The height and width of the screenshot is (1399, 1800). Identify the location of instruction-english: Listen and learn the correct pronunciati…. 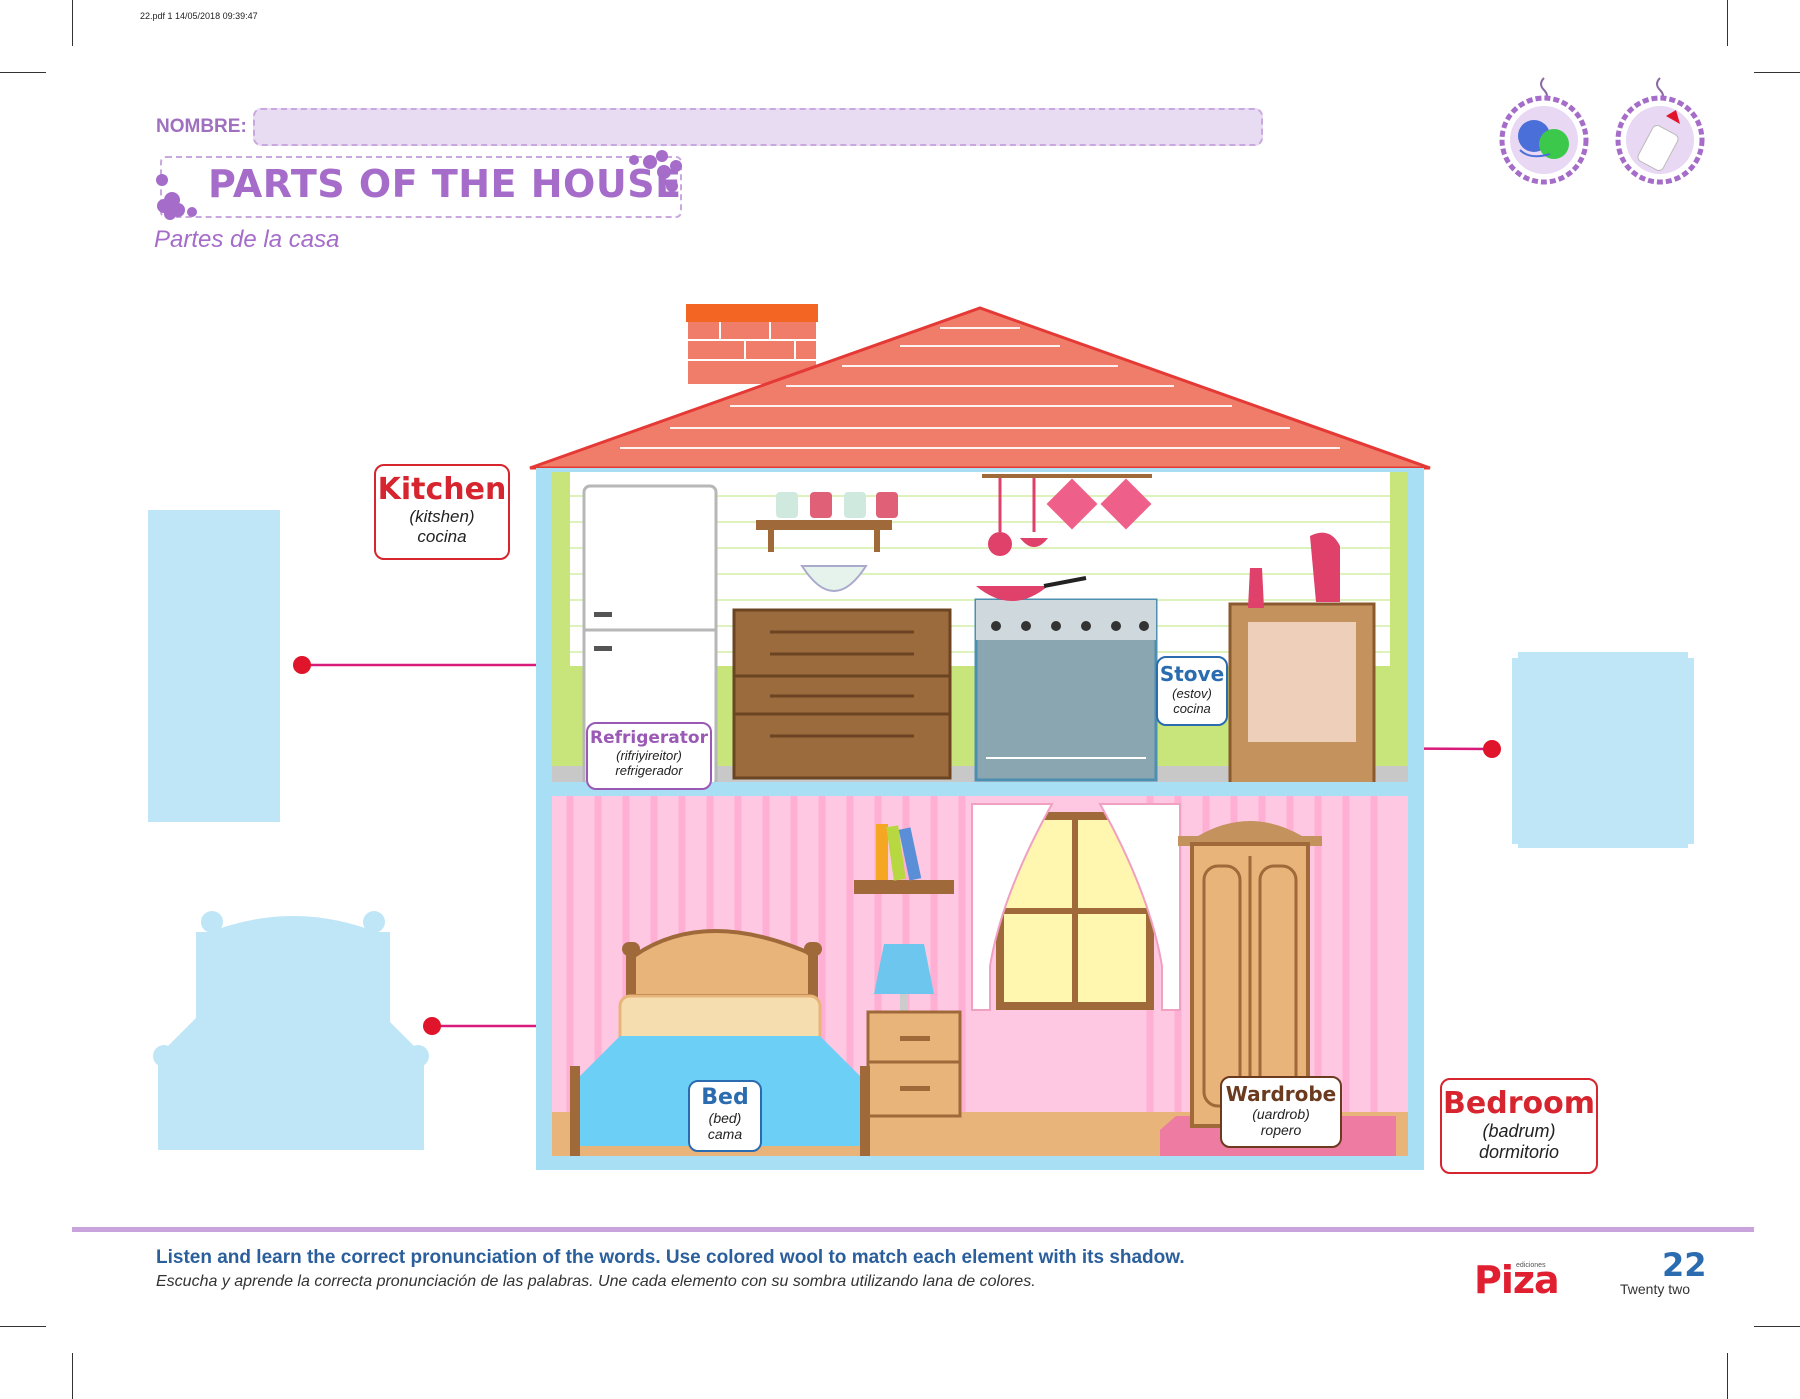
(670, 1257).